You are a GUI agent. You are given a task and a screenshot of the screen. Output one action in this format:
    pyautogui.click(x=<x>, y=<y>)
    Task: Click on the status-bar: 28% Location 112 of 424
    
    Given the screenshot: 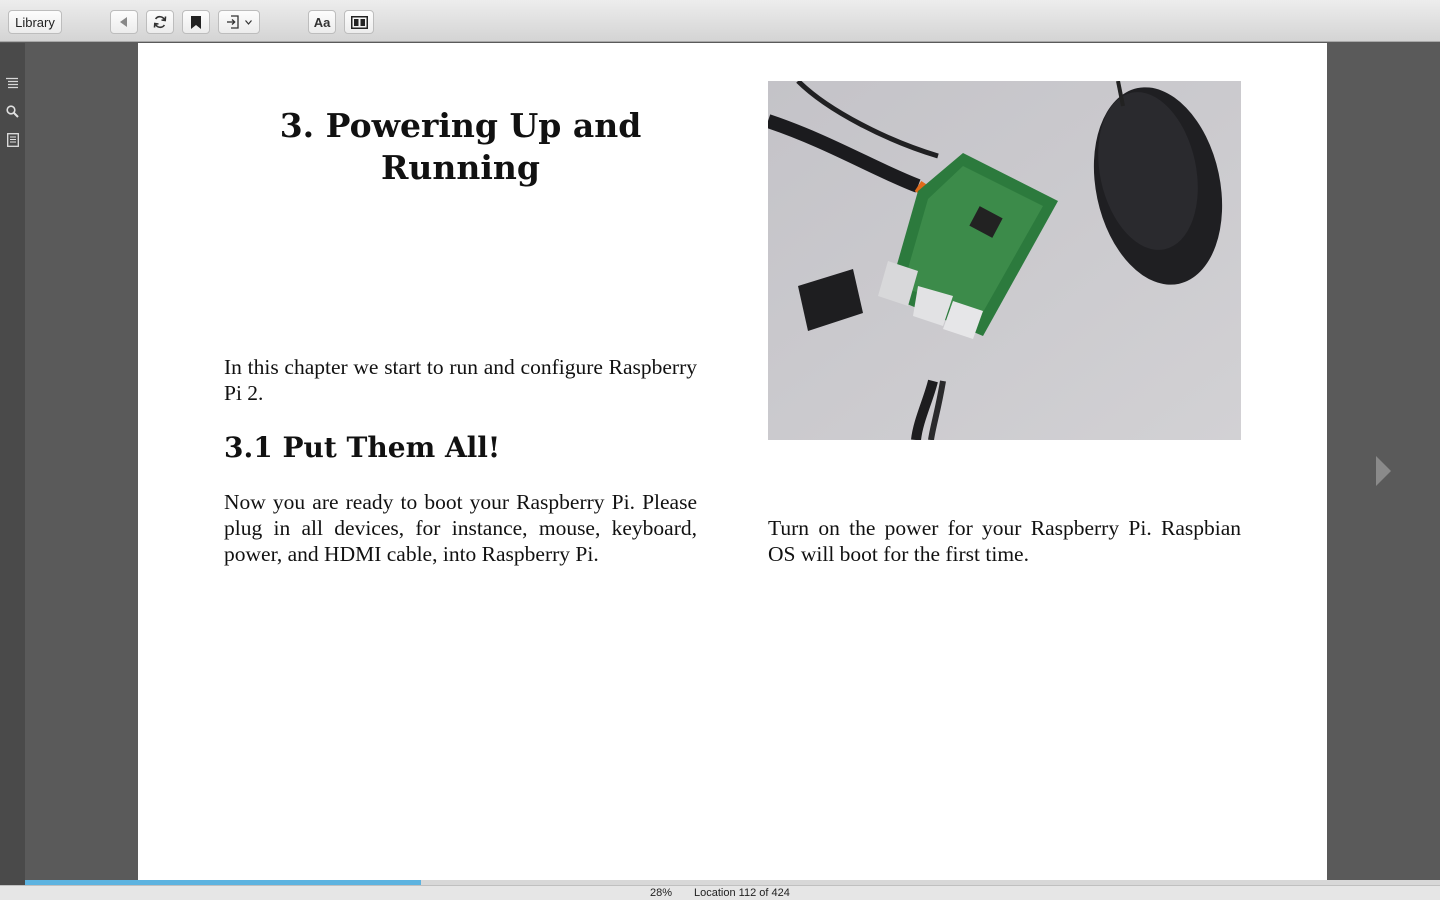 What is the action you would take?
    pyautogui.click(x=720, y=892)
    